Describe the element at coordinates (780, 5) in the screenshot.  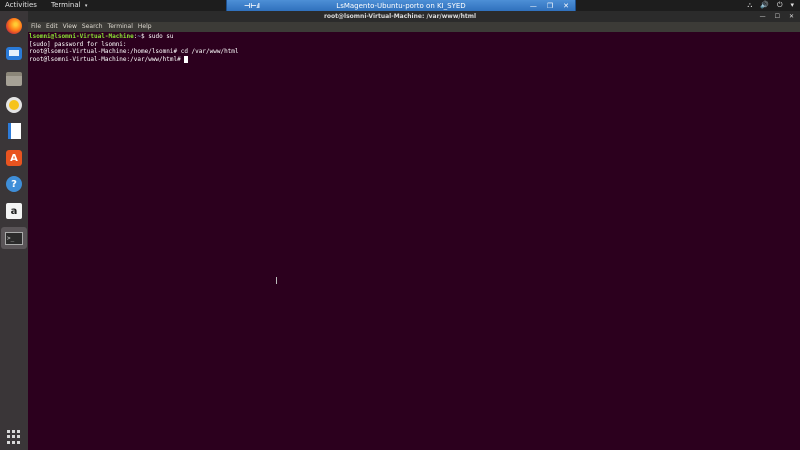
I see `power-icon: ⏻` at that location.